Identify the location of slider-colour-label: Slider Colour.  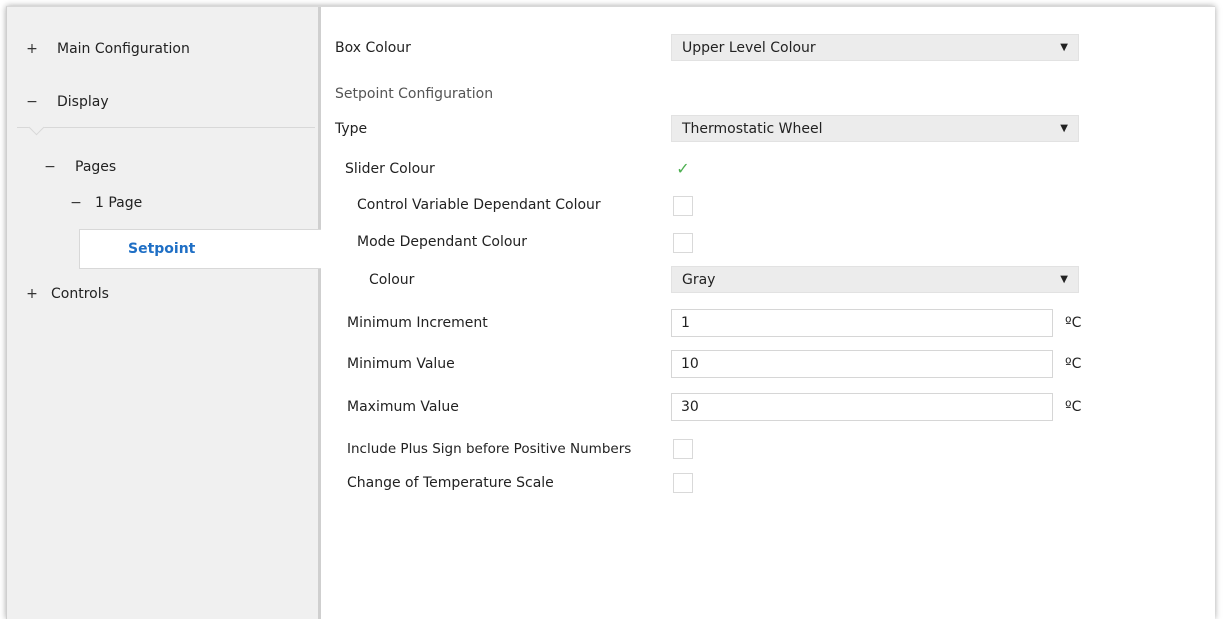
(390, 169).